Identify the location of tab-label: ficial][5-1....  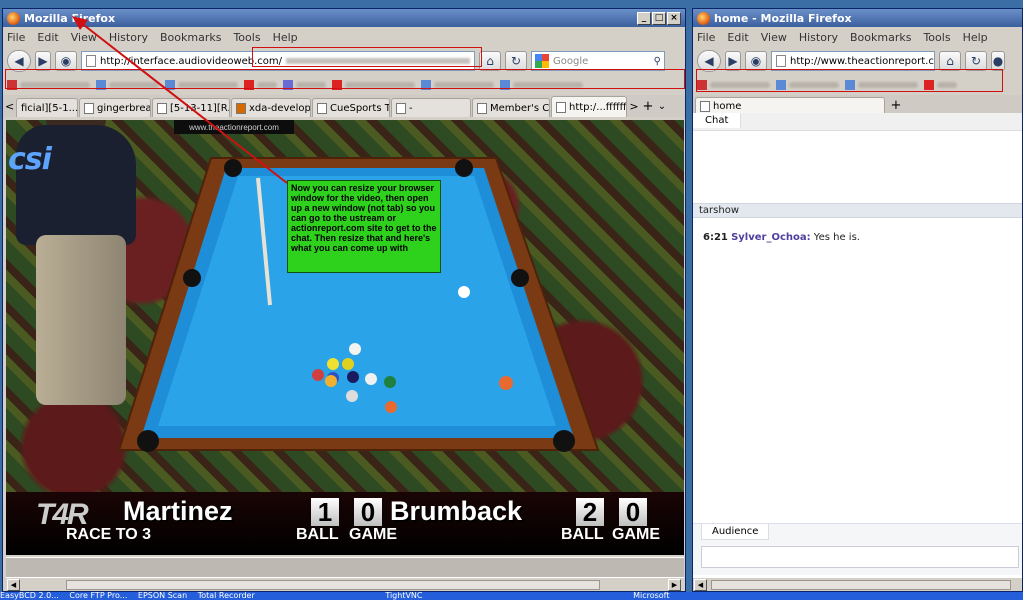
(49, 108).